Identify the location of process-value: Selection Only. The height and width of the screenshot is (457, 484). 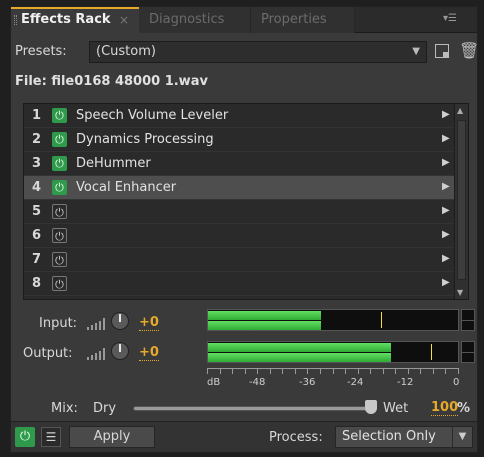
(389, 436).